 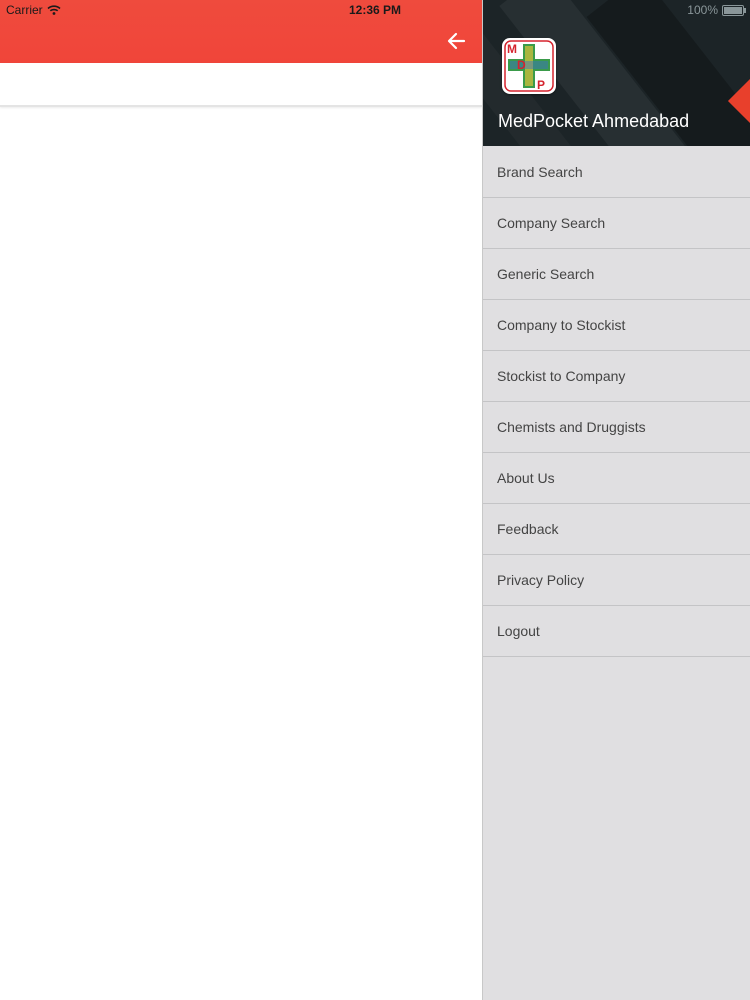 What do you see at coordinates (616, 325) in the screenshot?
I see `menu-item-company-to-stockist: Company to Stockist` at bounding box center [616, 325].